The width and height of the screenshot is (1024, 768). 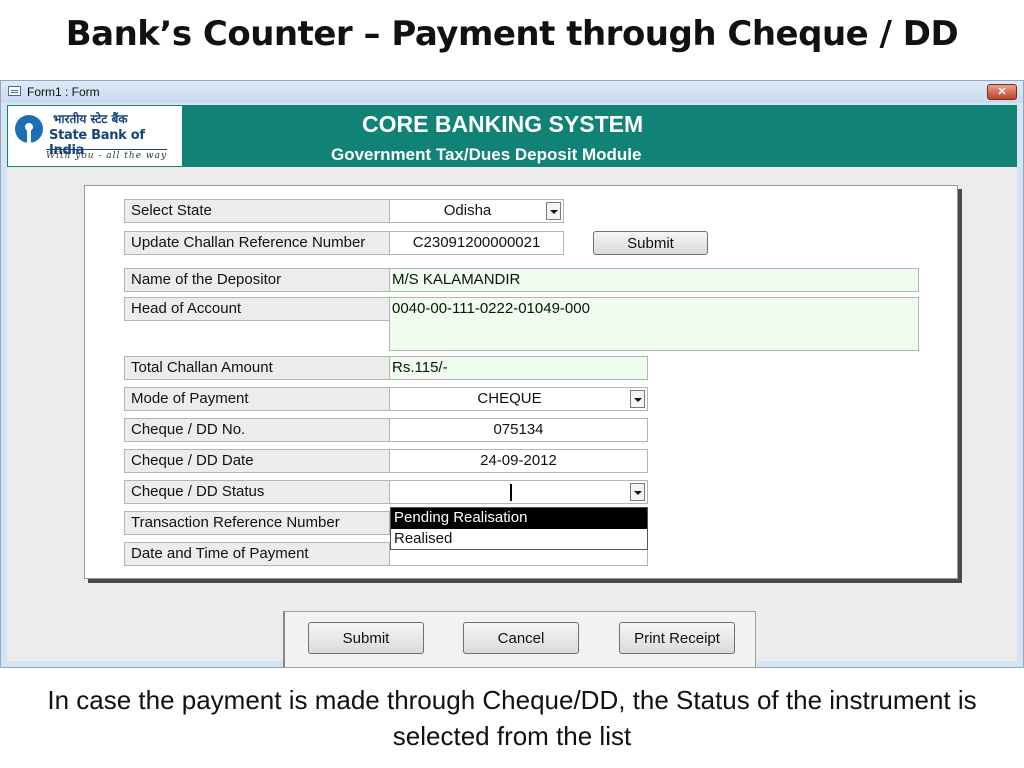 I want to click on cheque-no-label: Cheque / DD No., so click(x=257, y=430).